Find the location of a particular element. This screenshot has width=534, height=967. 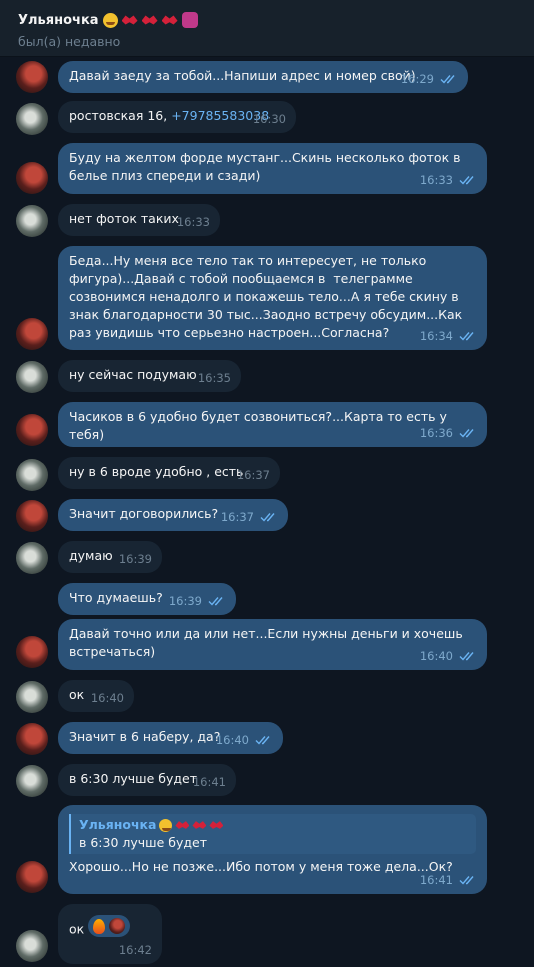

incoming-message: ну в 6 вроде удобно , есть 16:37 is located at coordinates (169, 473).